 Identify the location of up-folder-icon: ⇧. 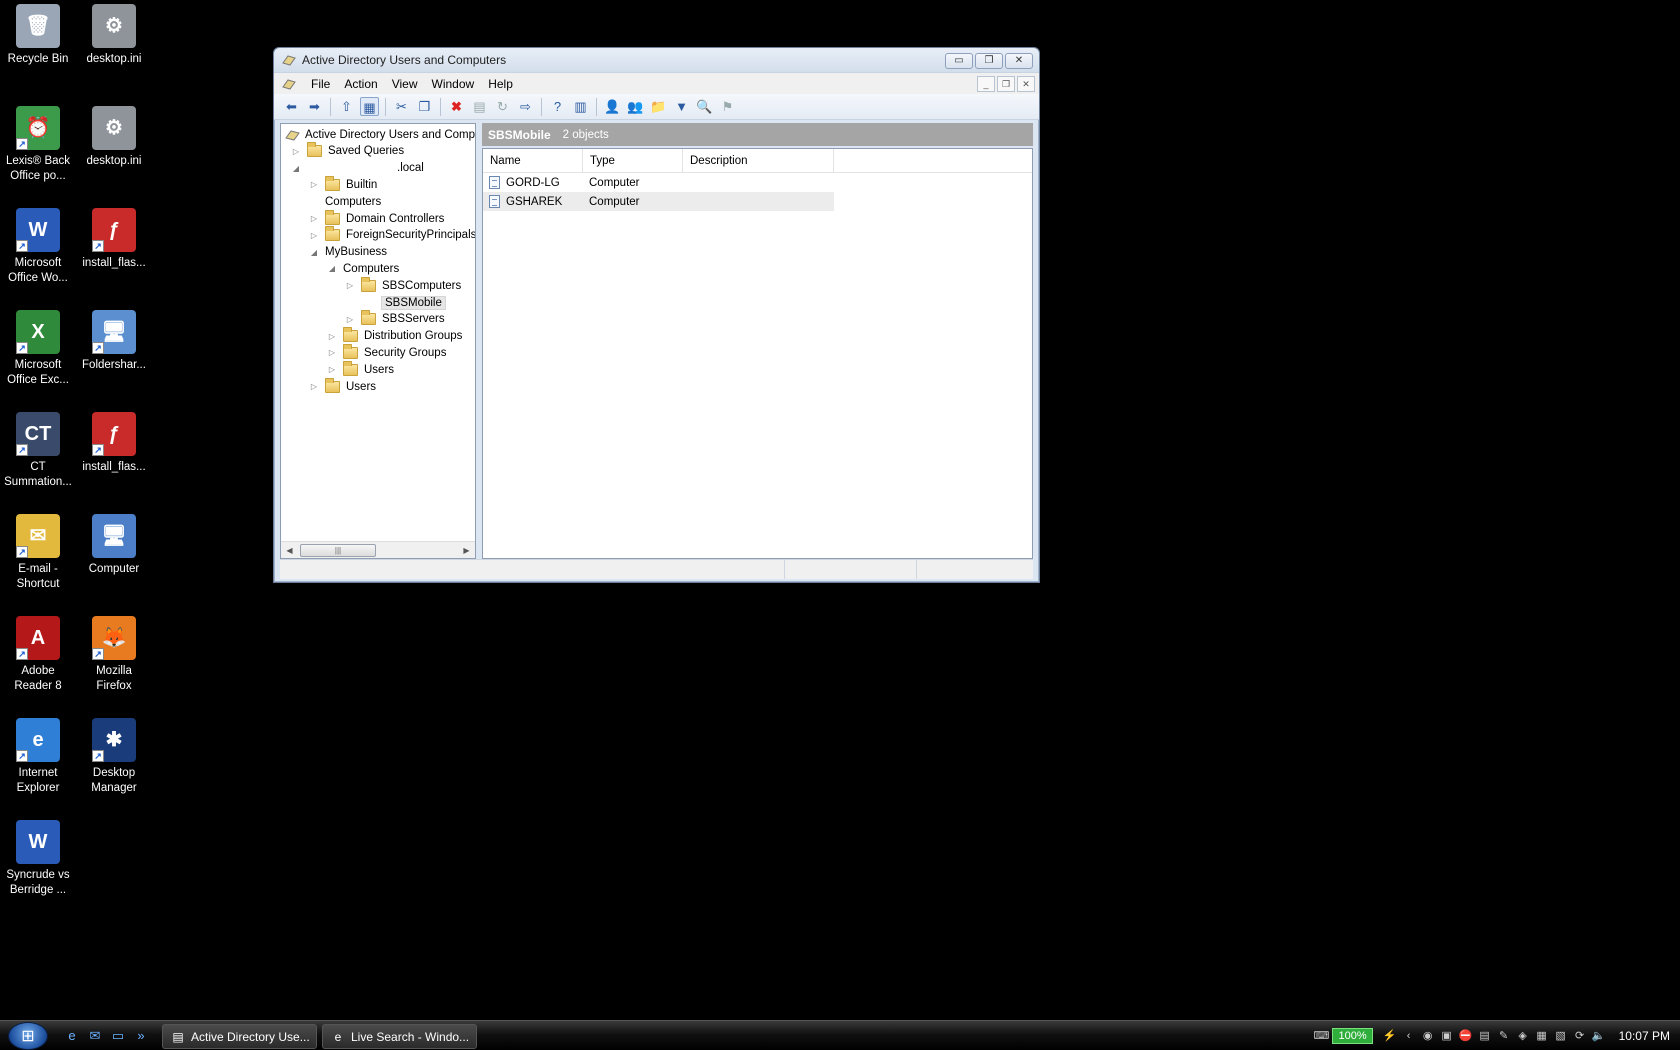
(346, 106).